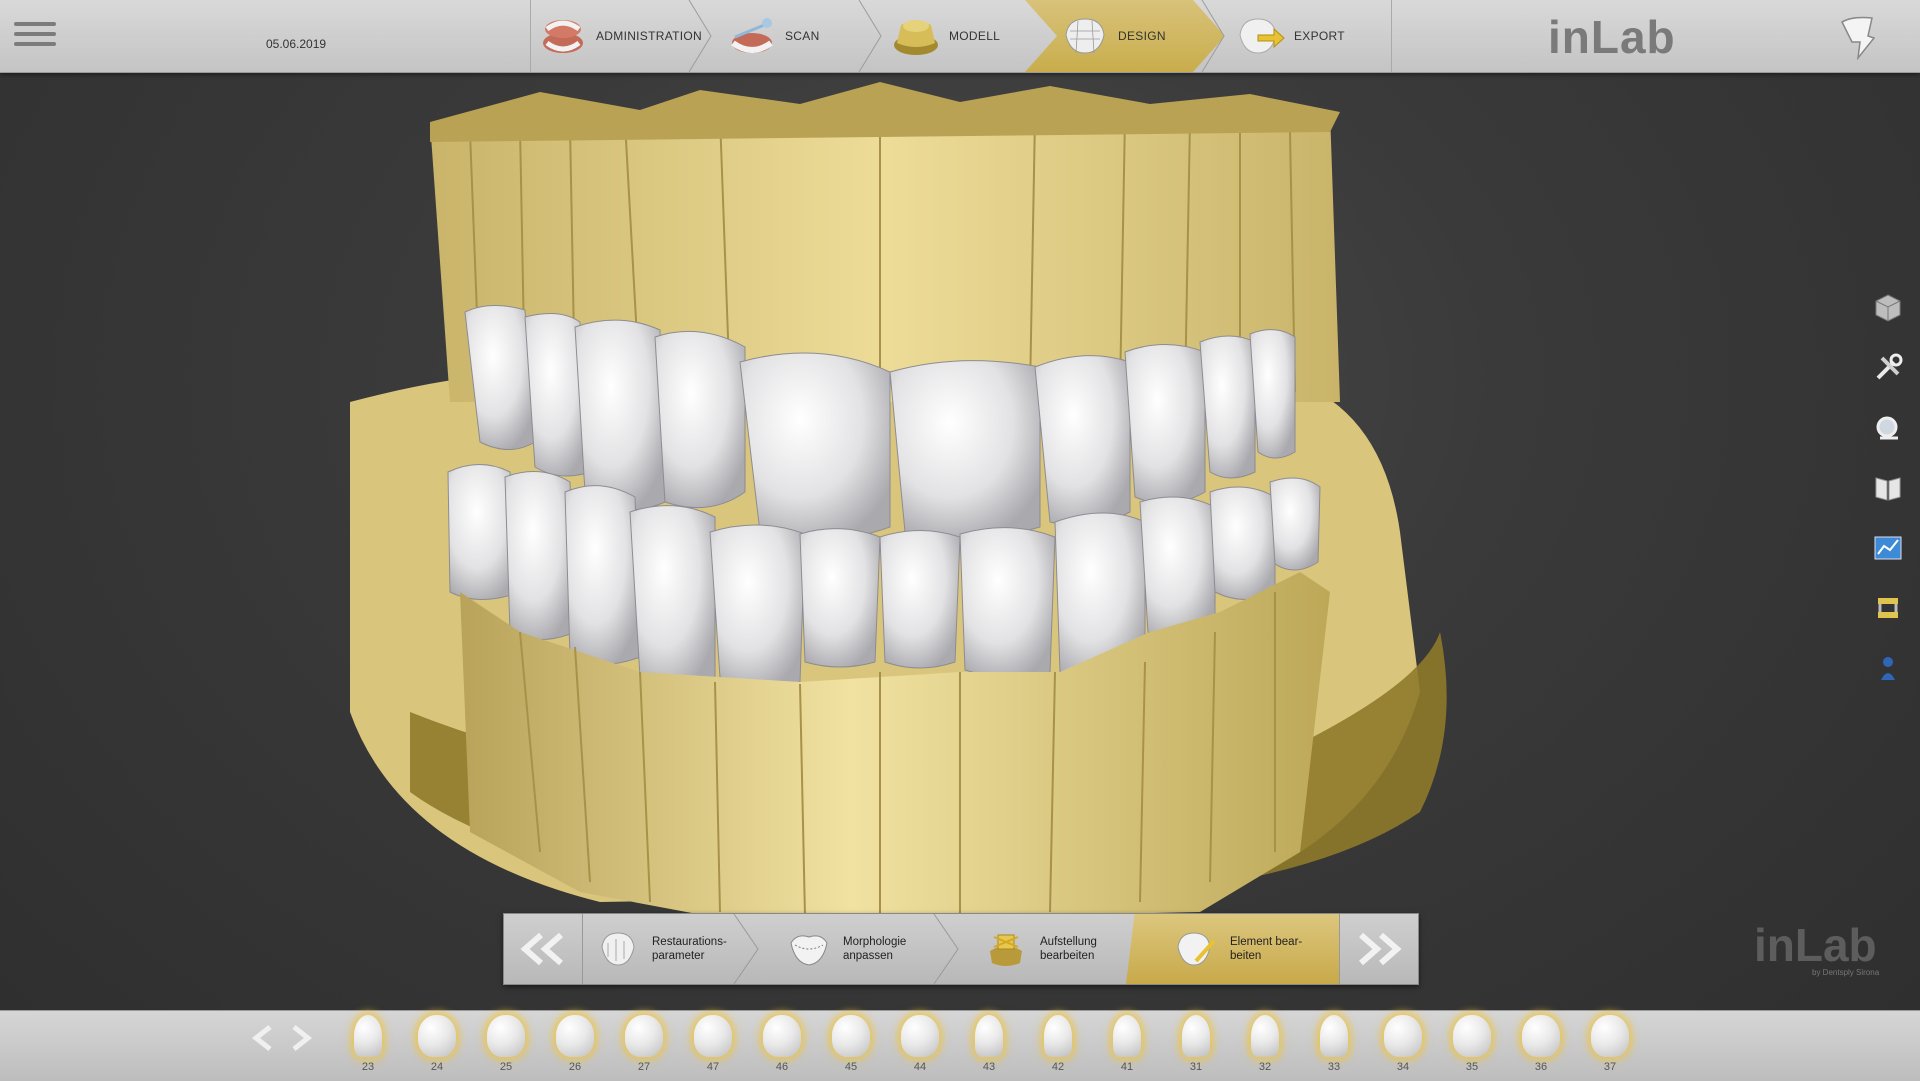 The width and height of the screenshot is (1920, 1081). I want to click on tooth-number: 36, so click(1541, 1067).